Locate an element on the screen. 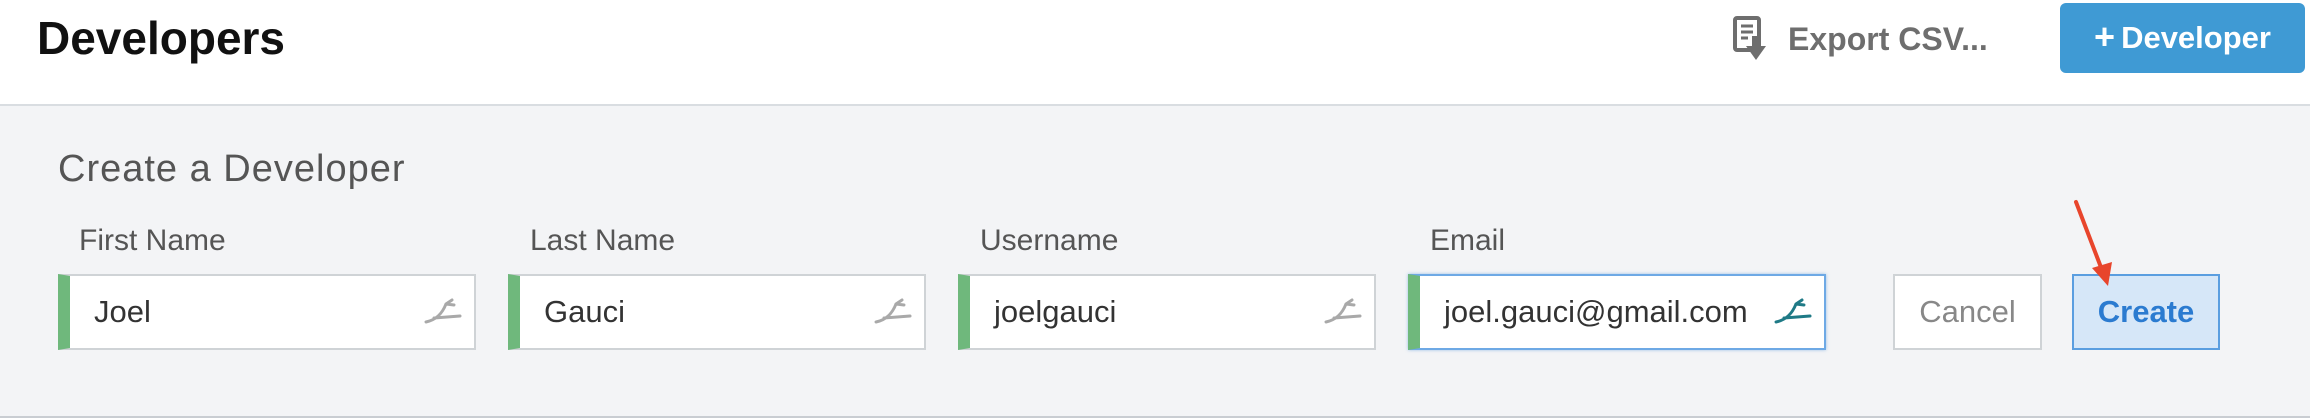  first-name-value: Joel is located at coordinates (122, 311).